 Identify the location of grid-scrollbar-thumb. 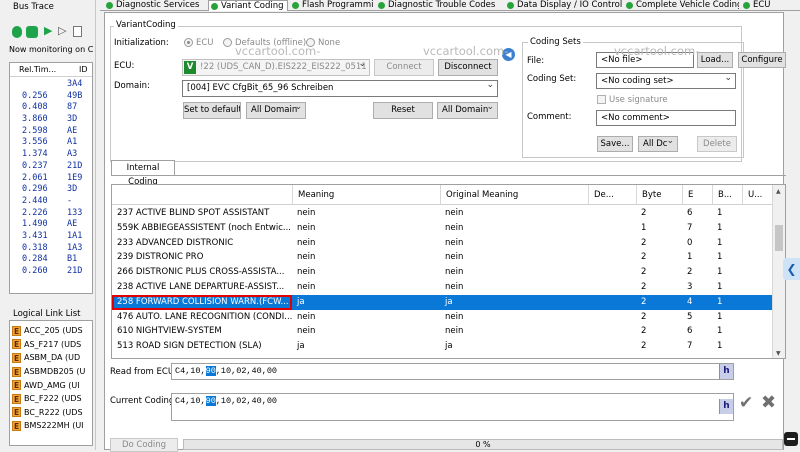
(779, 238).